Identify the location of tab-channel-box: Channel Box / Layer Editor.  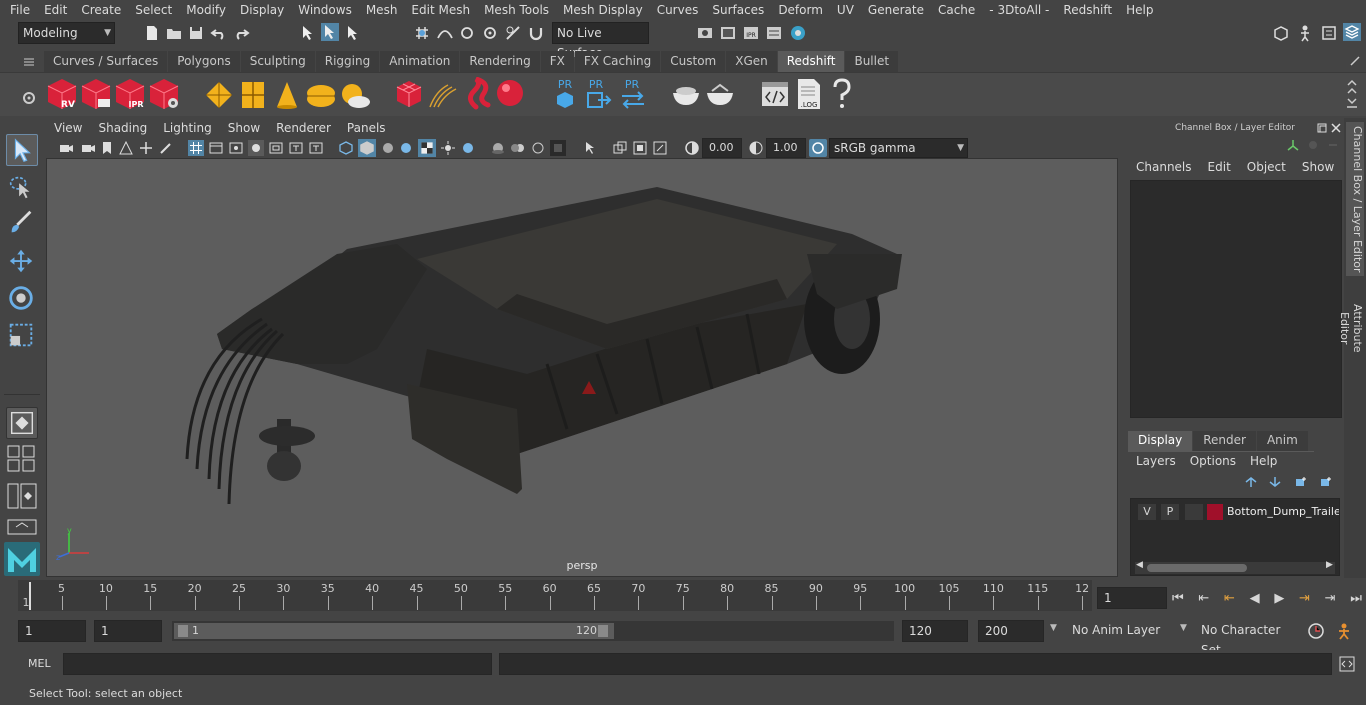
(1355, 199).